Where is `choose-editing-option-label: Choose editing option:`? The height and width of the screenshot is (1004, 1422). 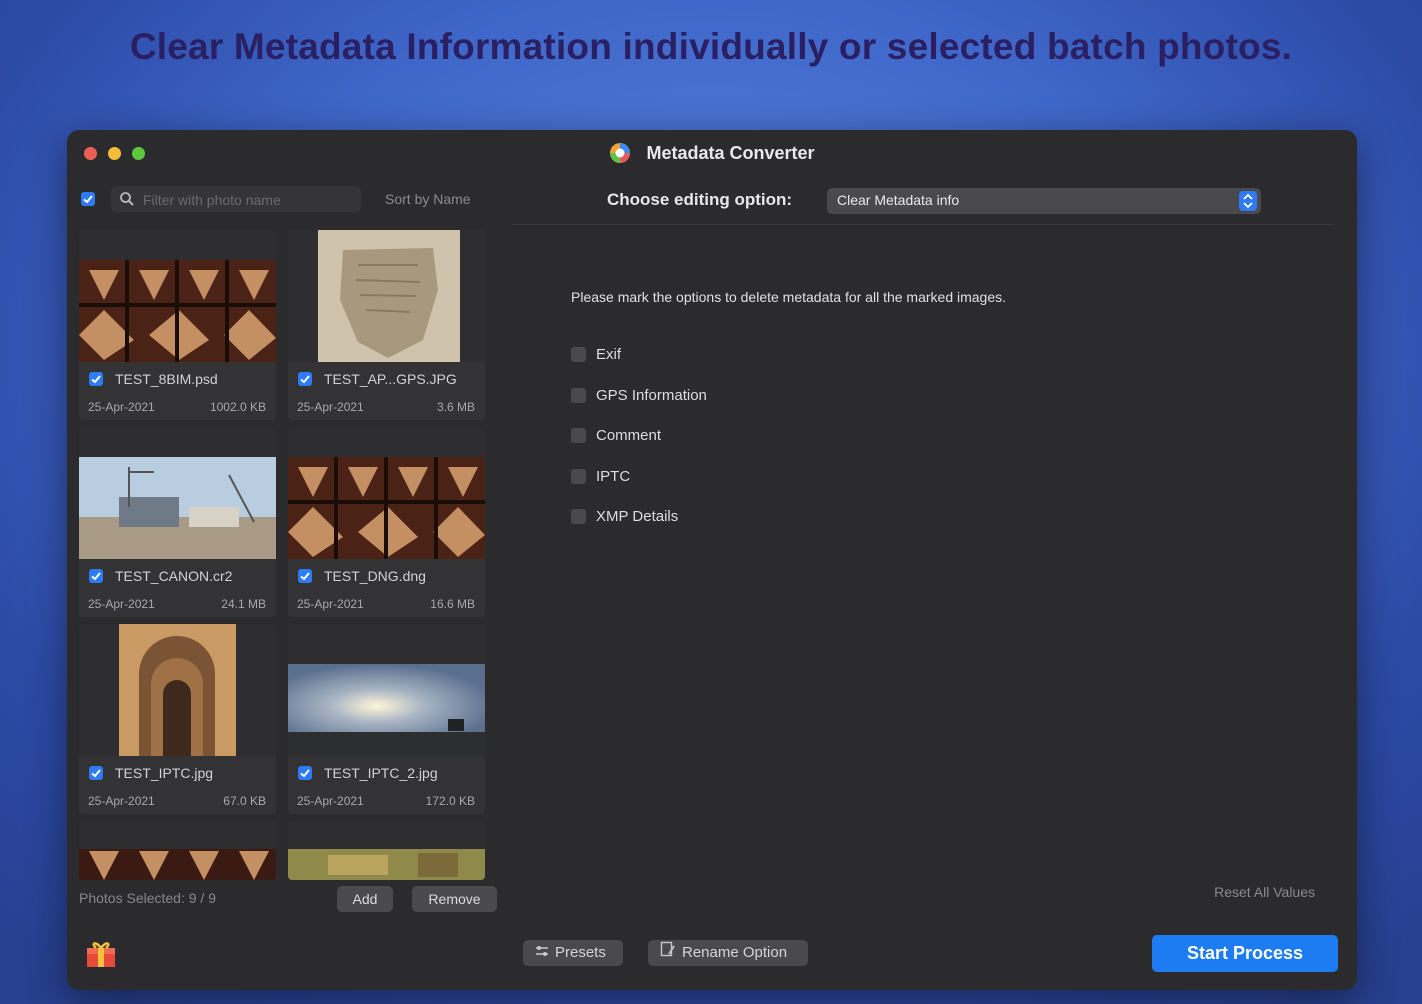
choose-editing-option-label: Choose editing option: is located at coordinates (700, 199).